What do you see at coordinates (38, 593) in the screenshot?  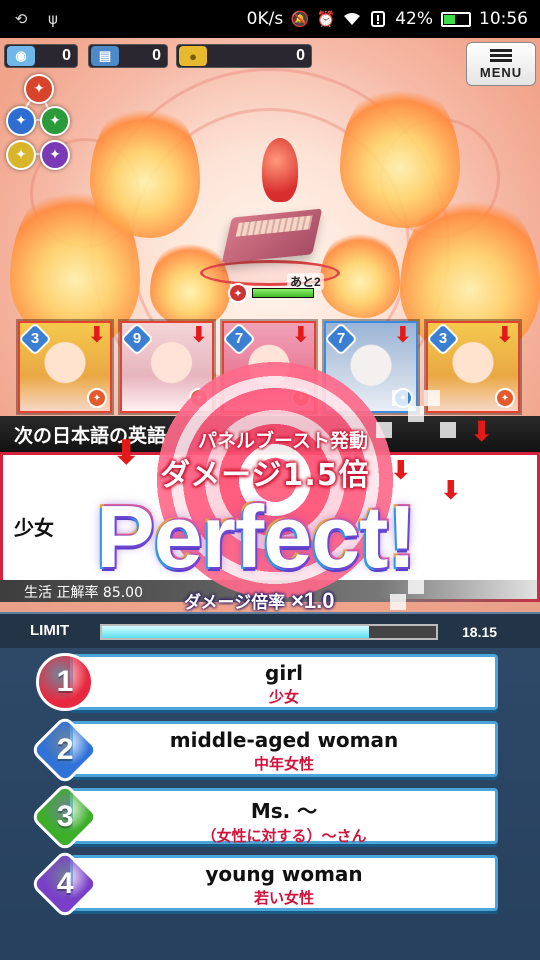 I see `question-category: 生活` at bounding box center [38, 593].